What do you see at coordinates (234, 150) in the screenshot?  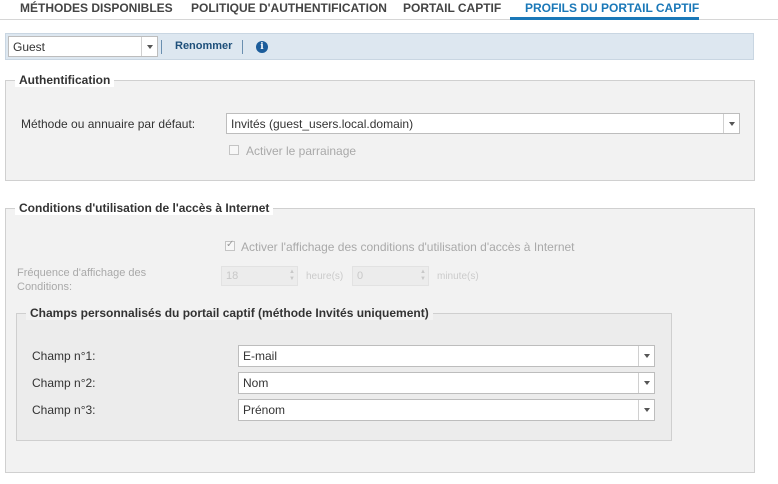 I see `sponsorship-checkbox` at bounding box center [234, 150].